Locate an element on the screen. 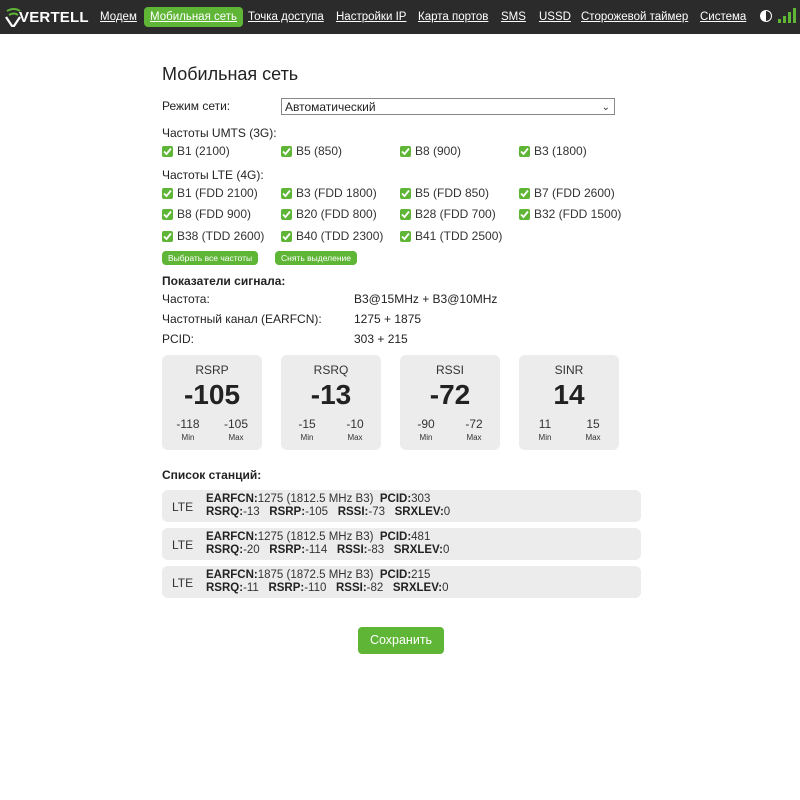 The image size is (800, 800). lte-band-b40-checkbox: B40 (TDD 2300) is located at coordinates (332, 236).